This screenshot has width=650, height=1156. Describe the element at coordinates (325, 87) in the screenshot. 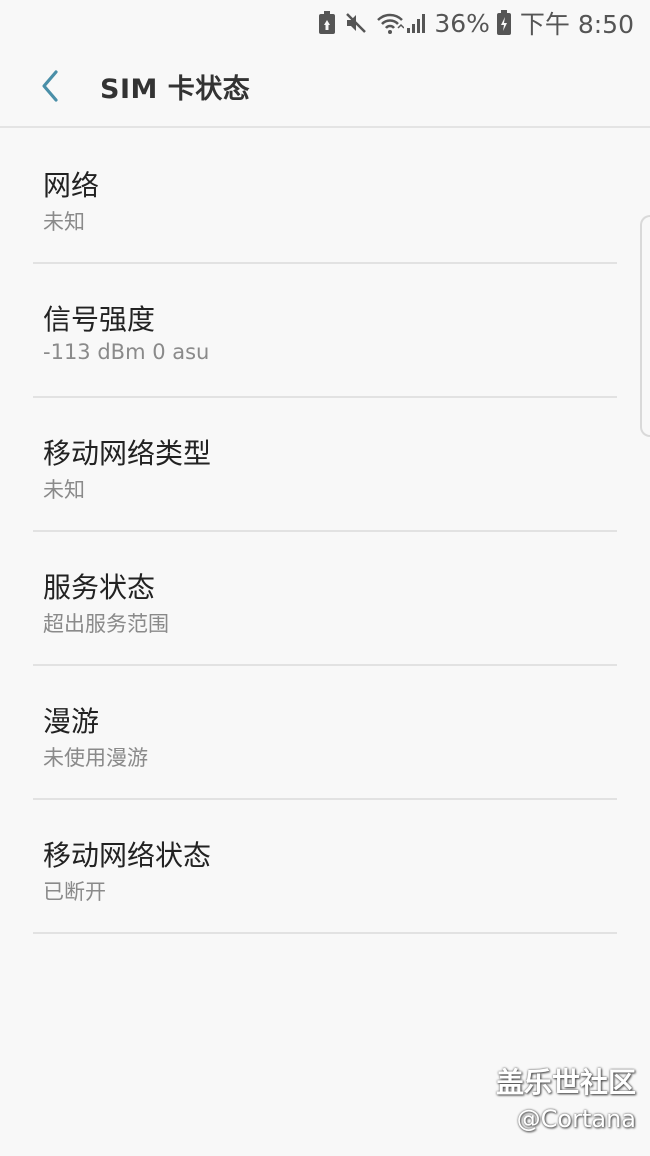

I see `app-bar: SIM 卡状态` at that location.